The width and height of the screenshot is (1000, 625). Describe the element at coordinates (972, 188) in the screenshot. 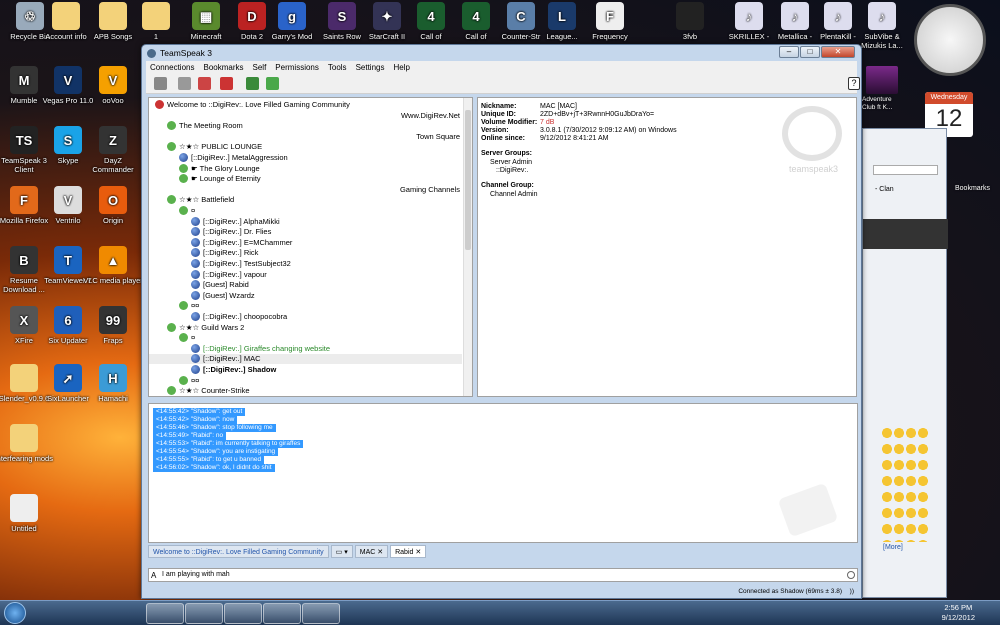

I see `bookmarks-link: Bookmarks` at that location.